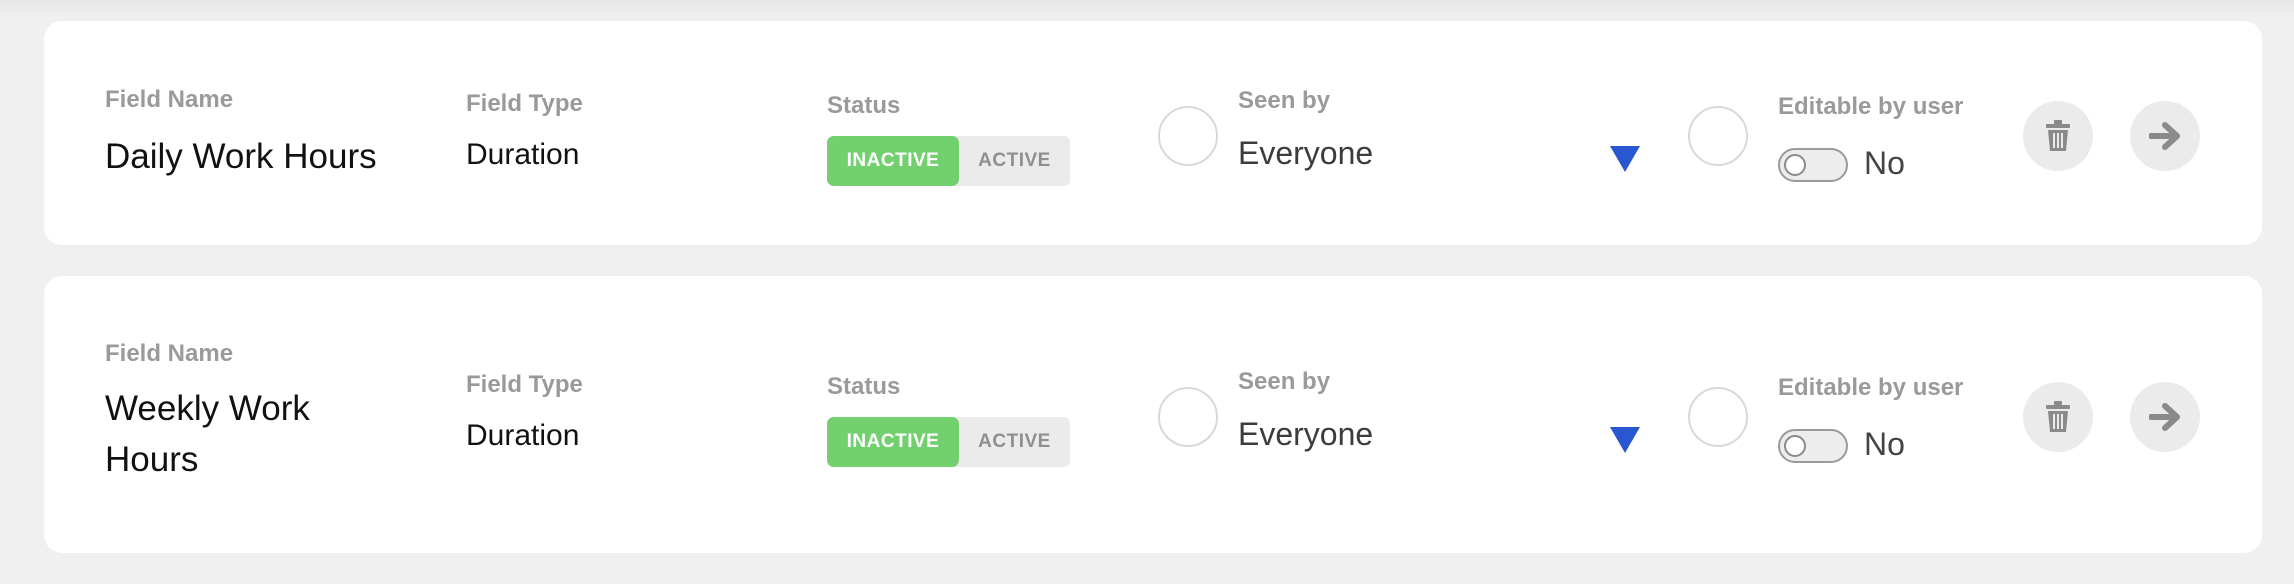  What do you see at coordinates (241, 156) in the screenshot?
I see `field-name-value: Daily Work Hours` at bounding box center [241, 156].